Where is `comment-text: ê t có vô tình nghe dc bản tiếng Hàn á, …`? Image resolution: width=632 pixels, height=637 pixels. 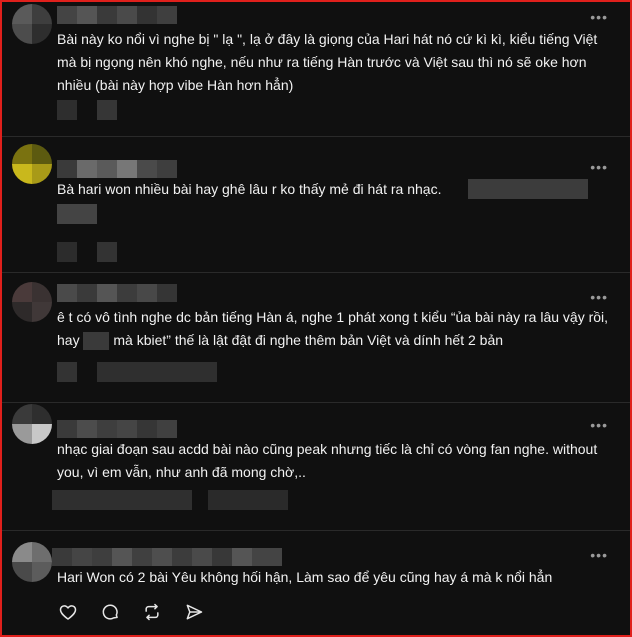
comment-text: ê t có vô tình nghe dc bản tiếng Hàn á, … is located at coordinates (334, 329).